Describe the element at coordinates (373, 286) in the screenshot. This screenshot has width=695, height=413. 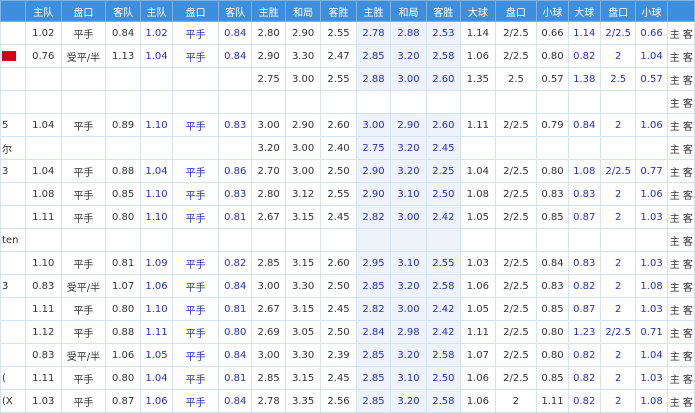
I see `odds-cell: 2.85` at that location.